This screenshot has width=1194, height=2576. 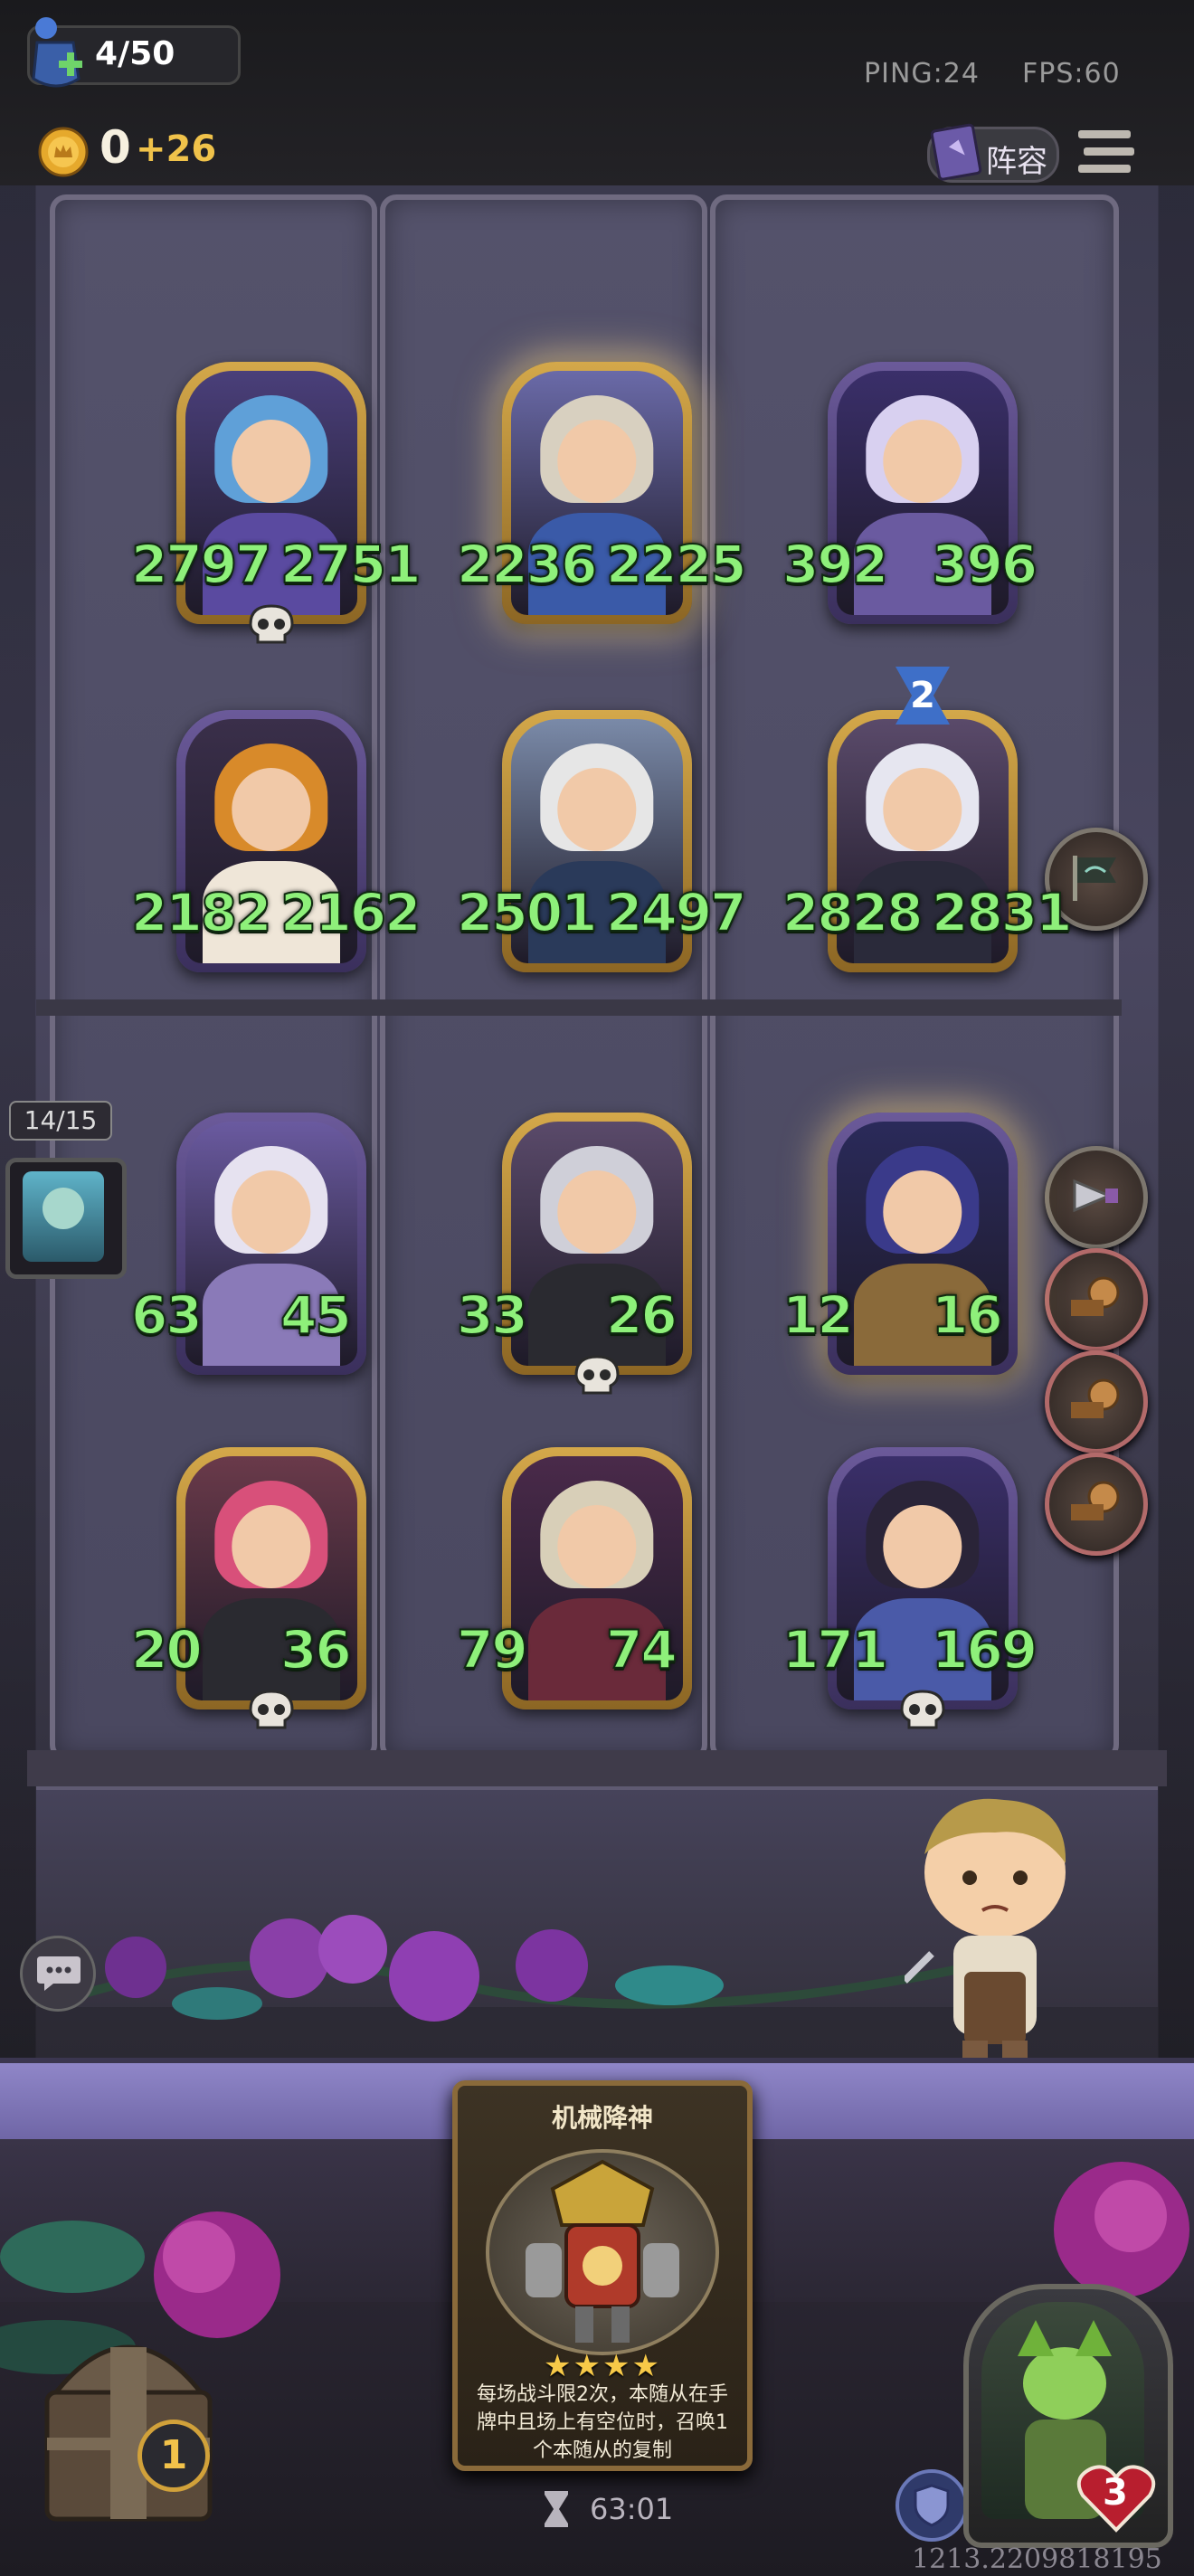 I want to click on gold-income: +26, so click(x=176, y=149).